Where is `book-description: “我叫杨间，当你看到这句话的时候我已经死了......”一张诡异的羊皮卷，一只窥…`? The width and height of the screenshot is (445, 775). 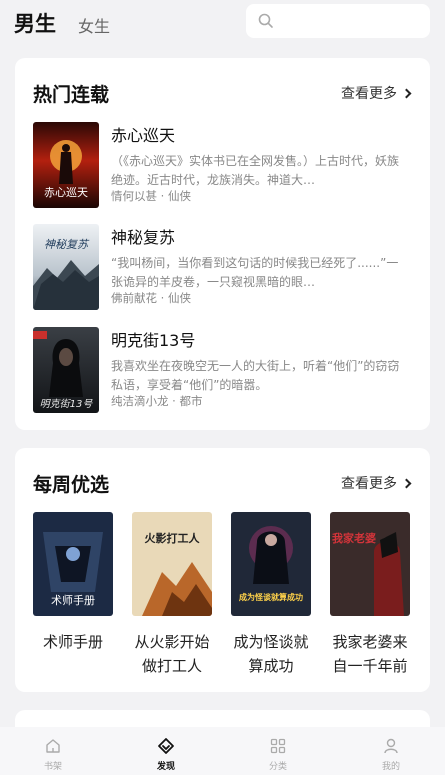 book-description: “我叫杨间，当你看到这句话的时候我已经死了......”一张诡异的羊皮卷，一只窥… is located at coordinates (255, 272).